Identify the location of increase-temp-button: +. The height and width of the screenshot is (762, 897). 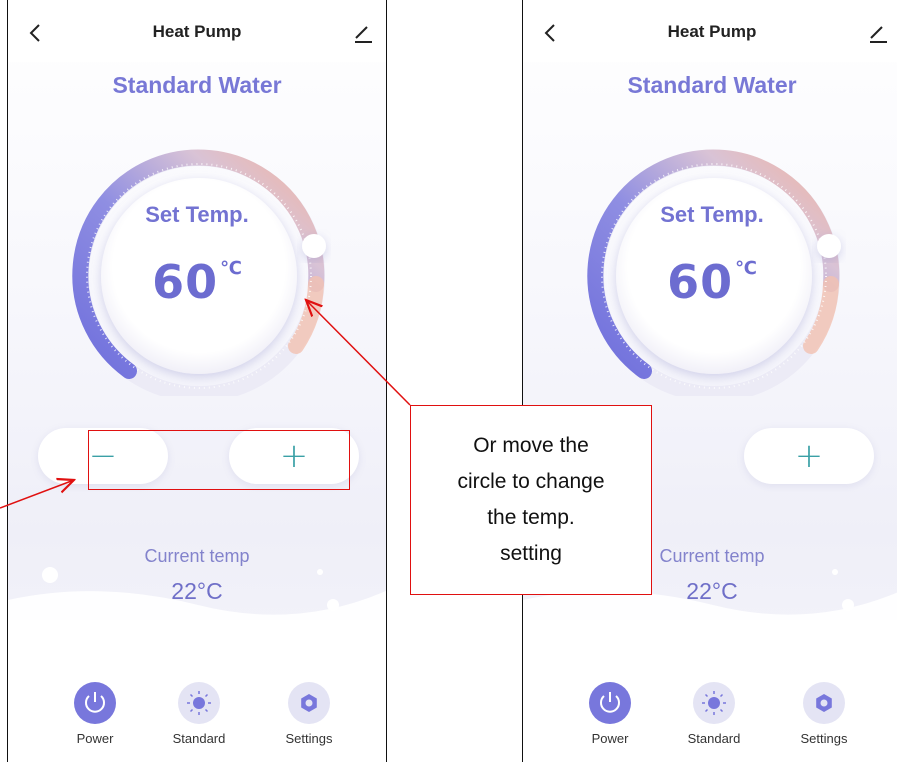
(809, 456).